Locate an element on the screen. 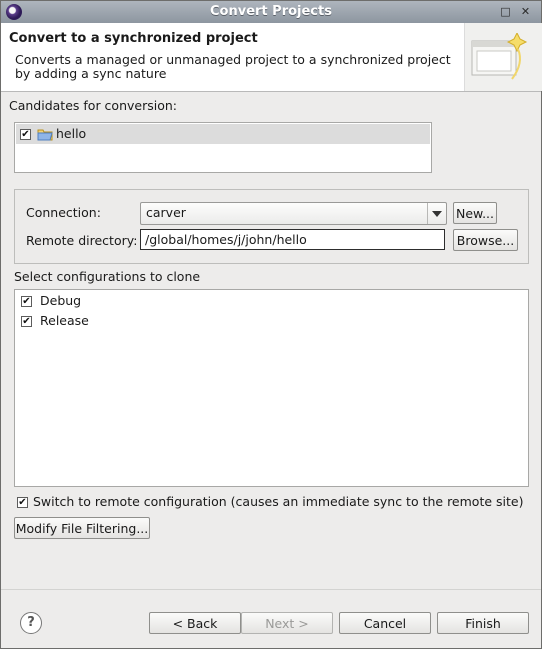 Image resolution: width=542 pixels, height=649 pixels. title-bar: Convert Projects □ ✕ is located at coordinates (271, 12).